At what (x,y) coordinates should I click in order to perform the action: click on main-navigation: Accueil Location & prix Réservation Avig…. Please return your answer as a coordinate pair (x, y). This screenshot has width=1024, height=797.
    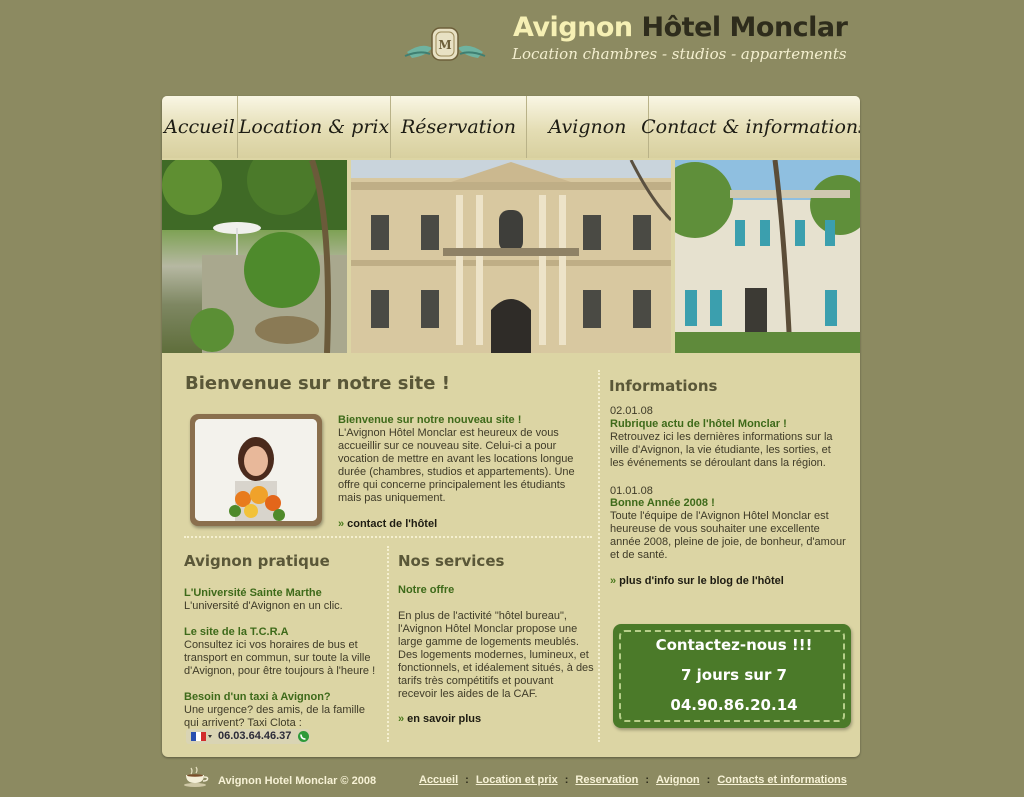
    Looking at the image, I should click on (511, 127).